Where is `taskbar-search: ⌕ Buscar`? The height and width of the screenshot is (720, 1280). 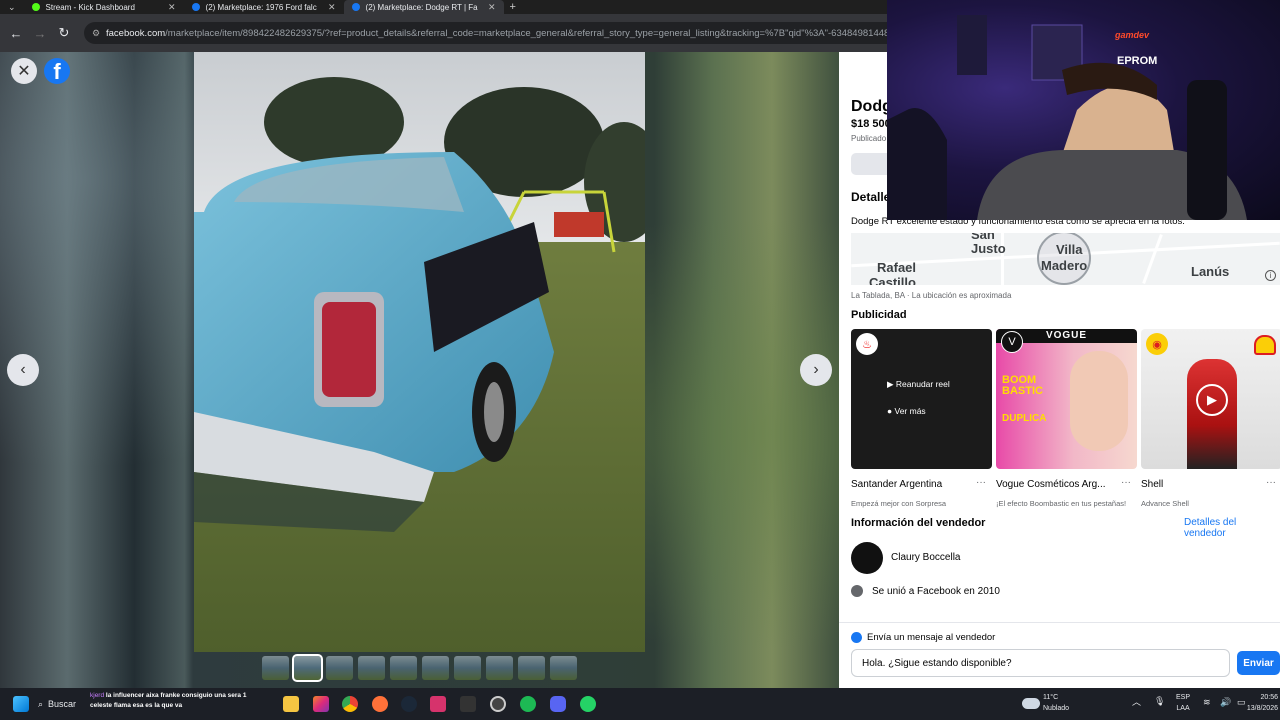
taskbar-search: ⌕ Buscar is located at coordinates (68, 704).